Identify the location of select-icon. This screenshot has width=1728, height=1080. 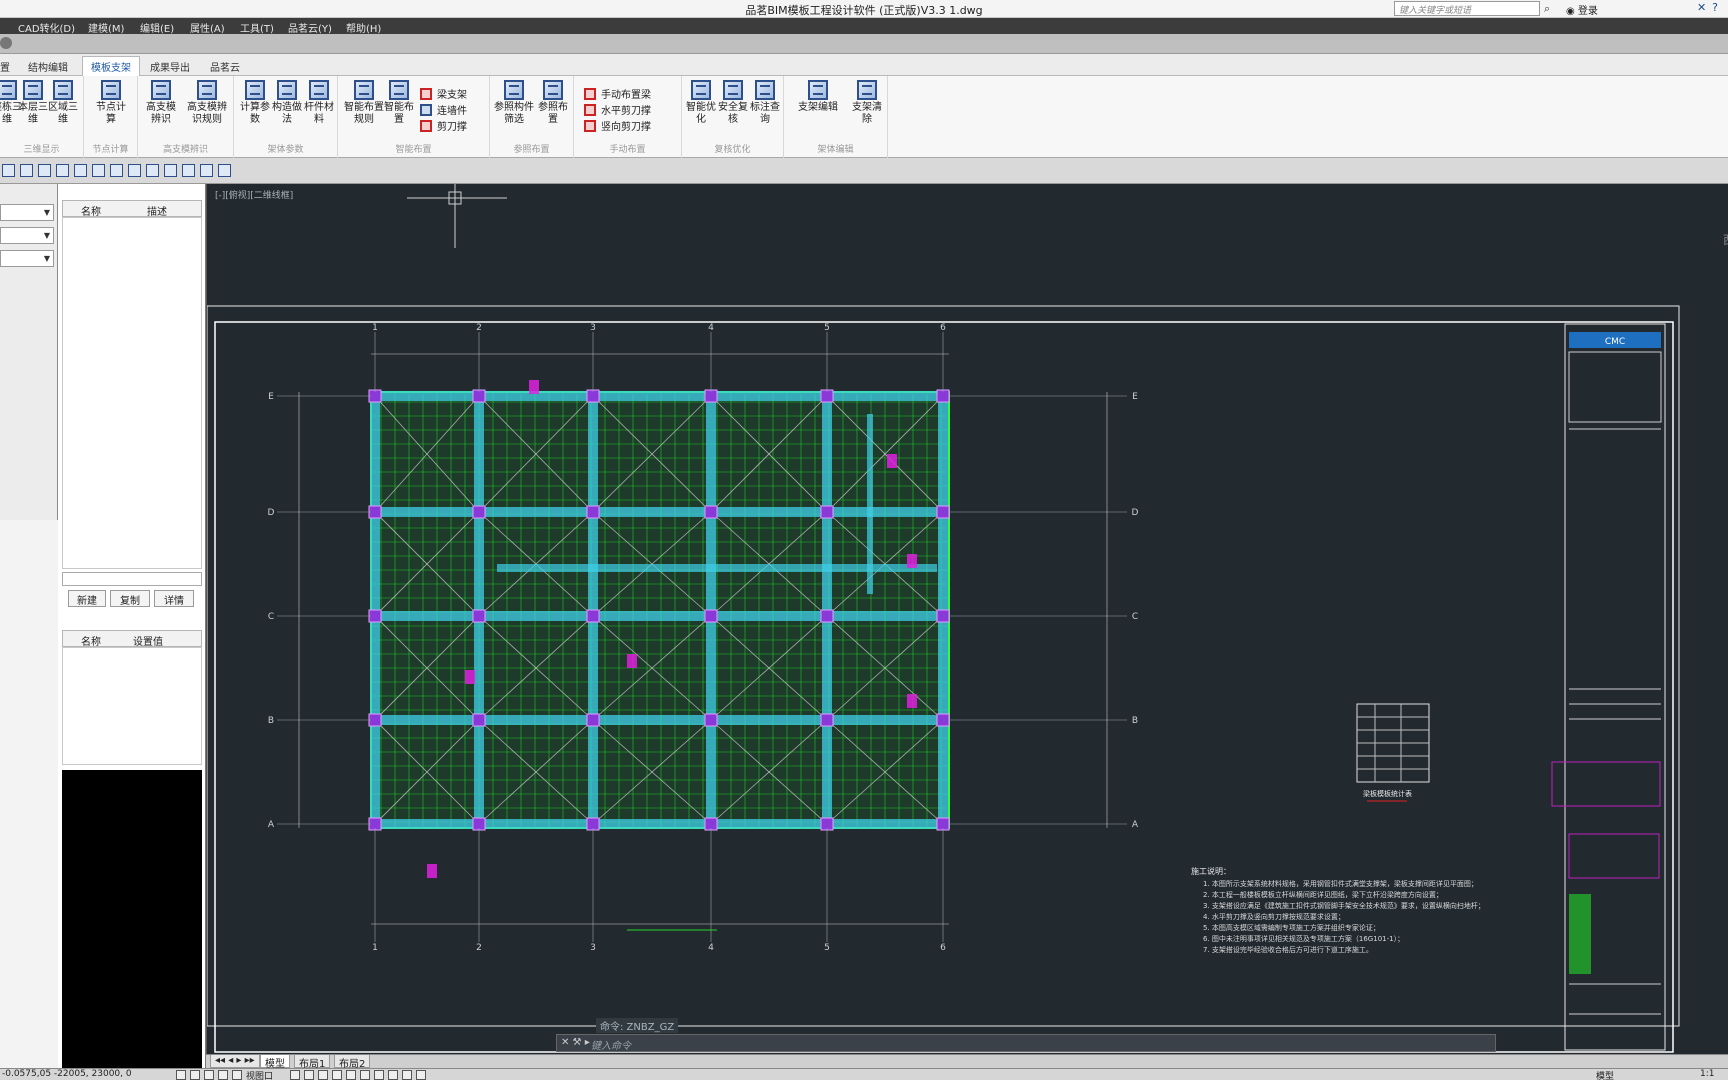
(8, 170).